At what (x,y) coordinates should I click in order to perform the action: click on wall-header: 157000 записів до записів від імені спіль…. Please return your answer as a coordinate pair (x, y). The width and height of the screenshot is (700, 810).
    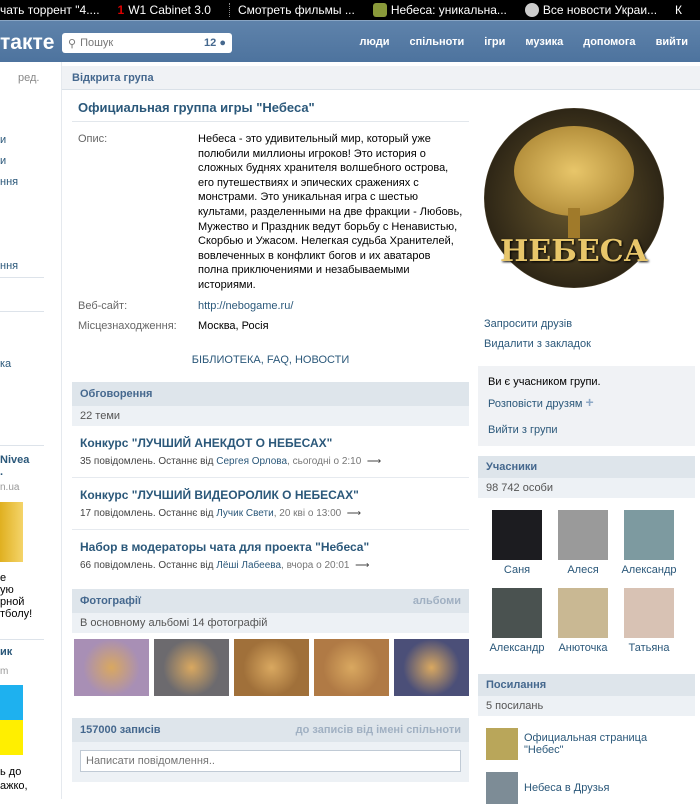
    Looking at the image, I should click on (270, 729).